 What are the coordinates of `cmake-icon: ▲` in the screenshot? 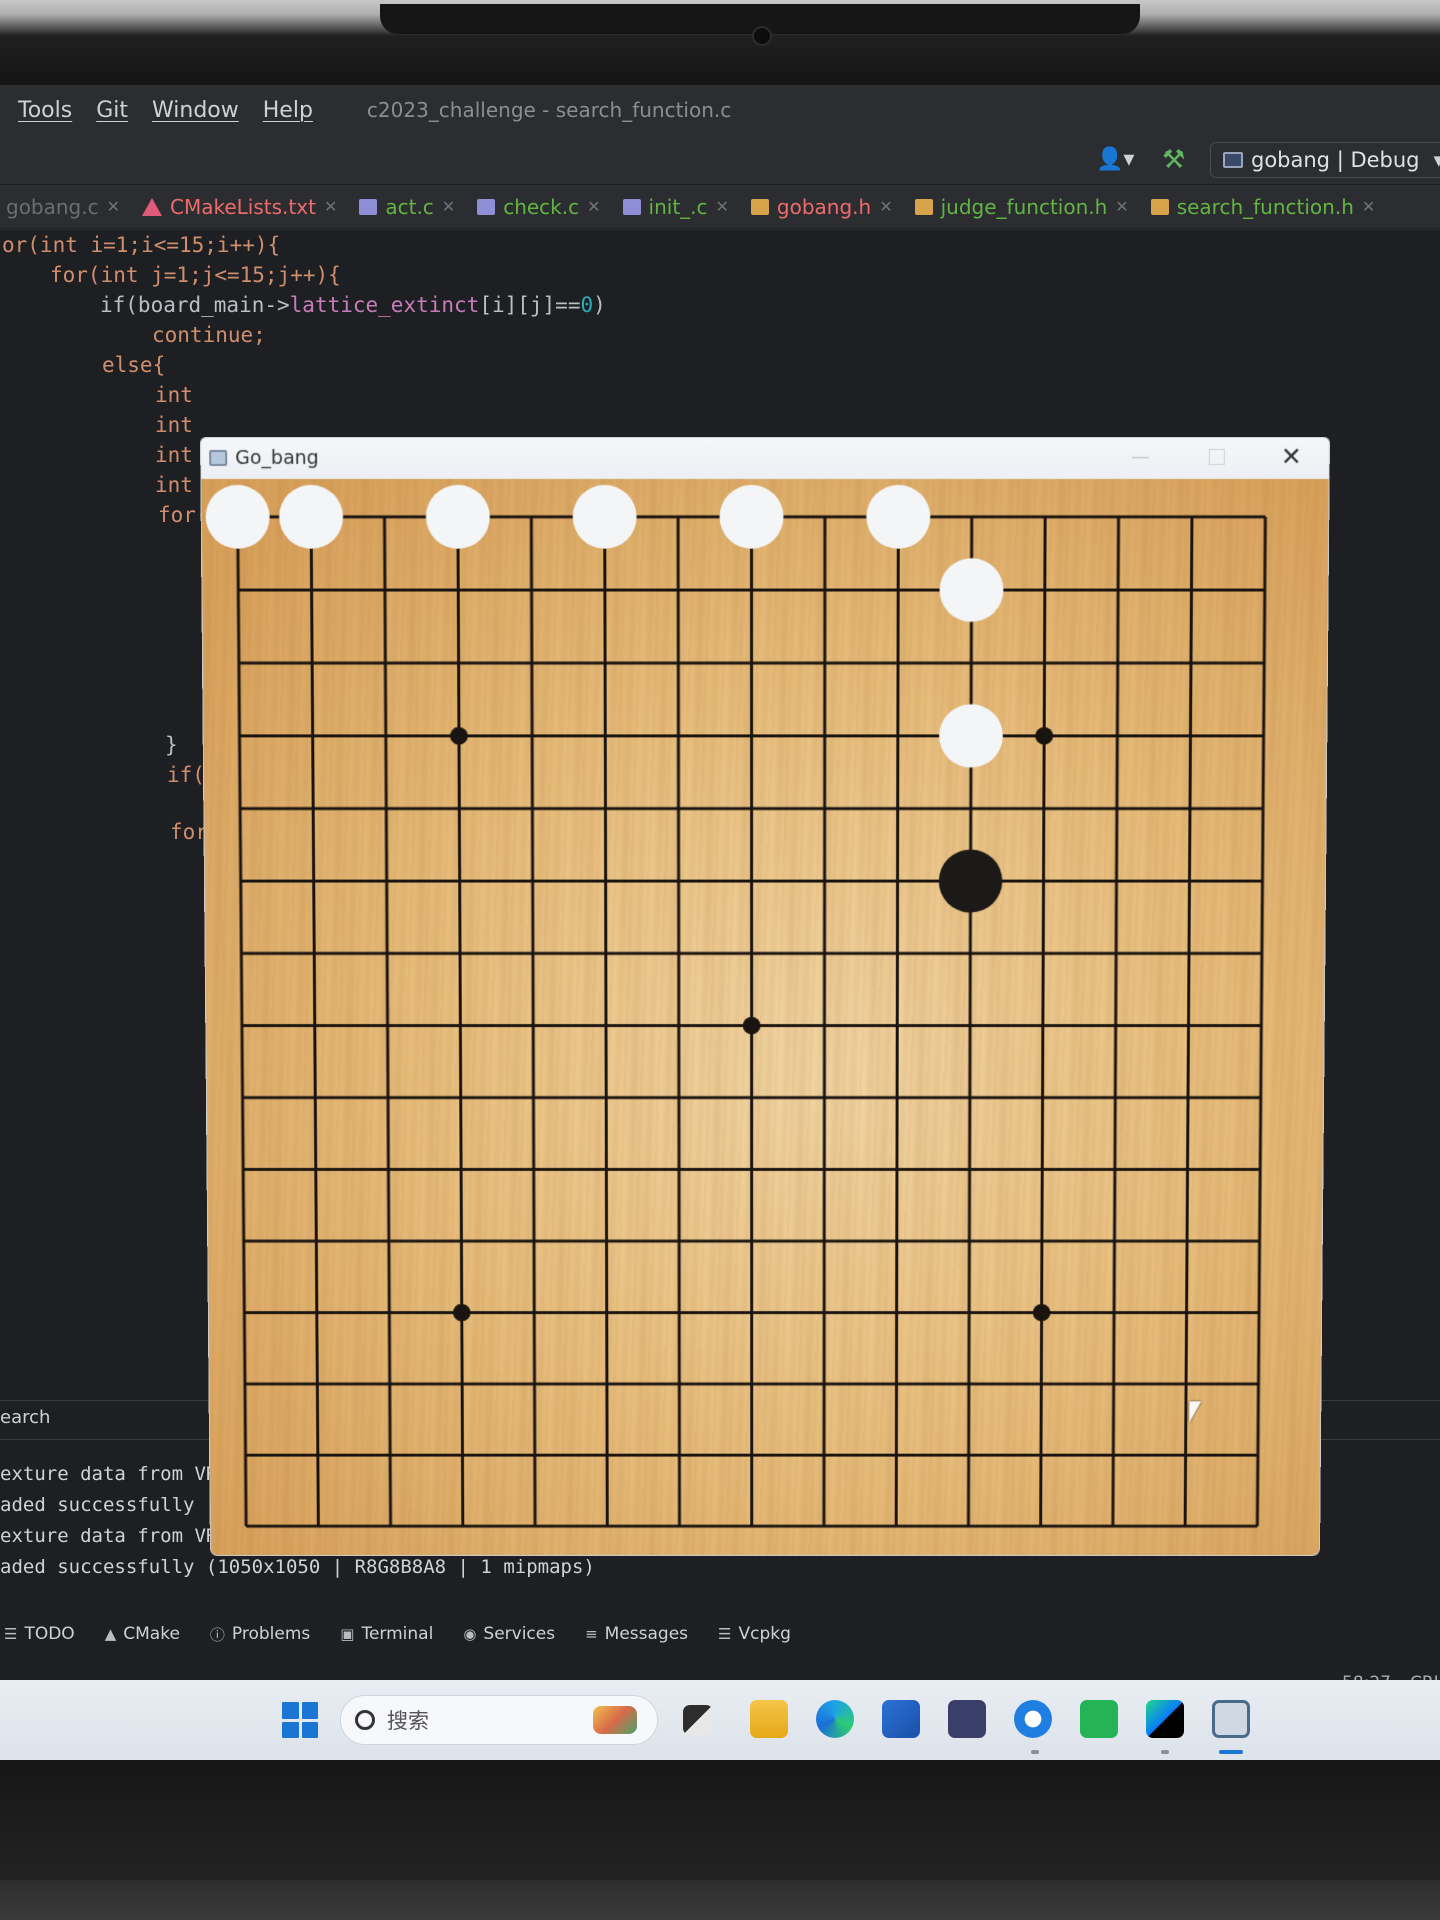 It's located at (110, 1634).